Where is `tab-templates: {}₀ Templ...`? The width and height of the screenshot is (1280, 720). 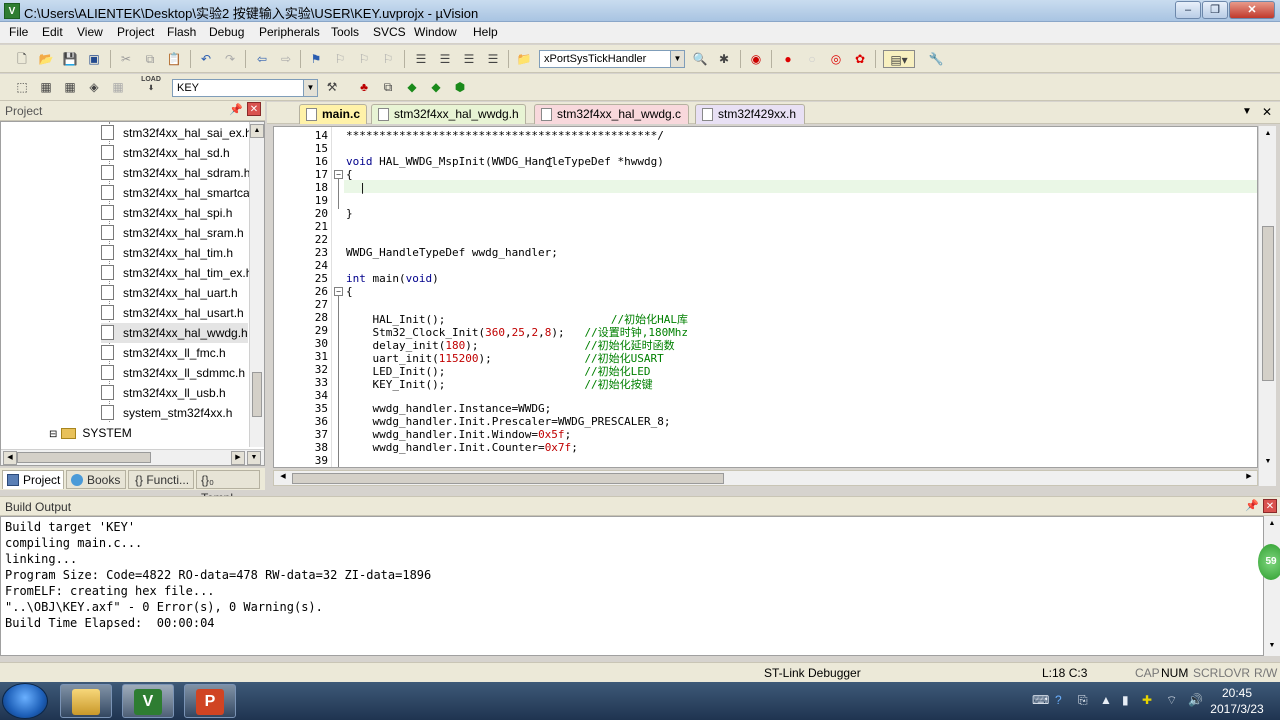
tab-templates: {}₀ Templ... is located at coordinates (228, 487).